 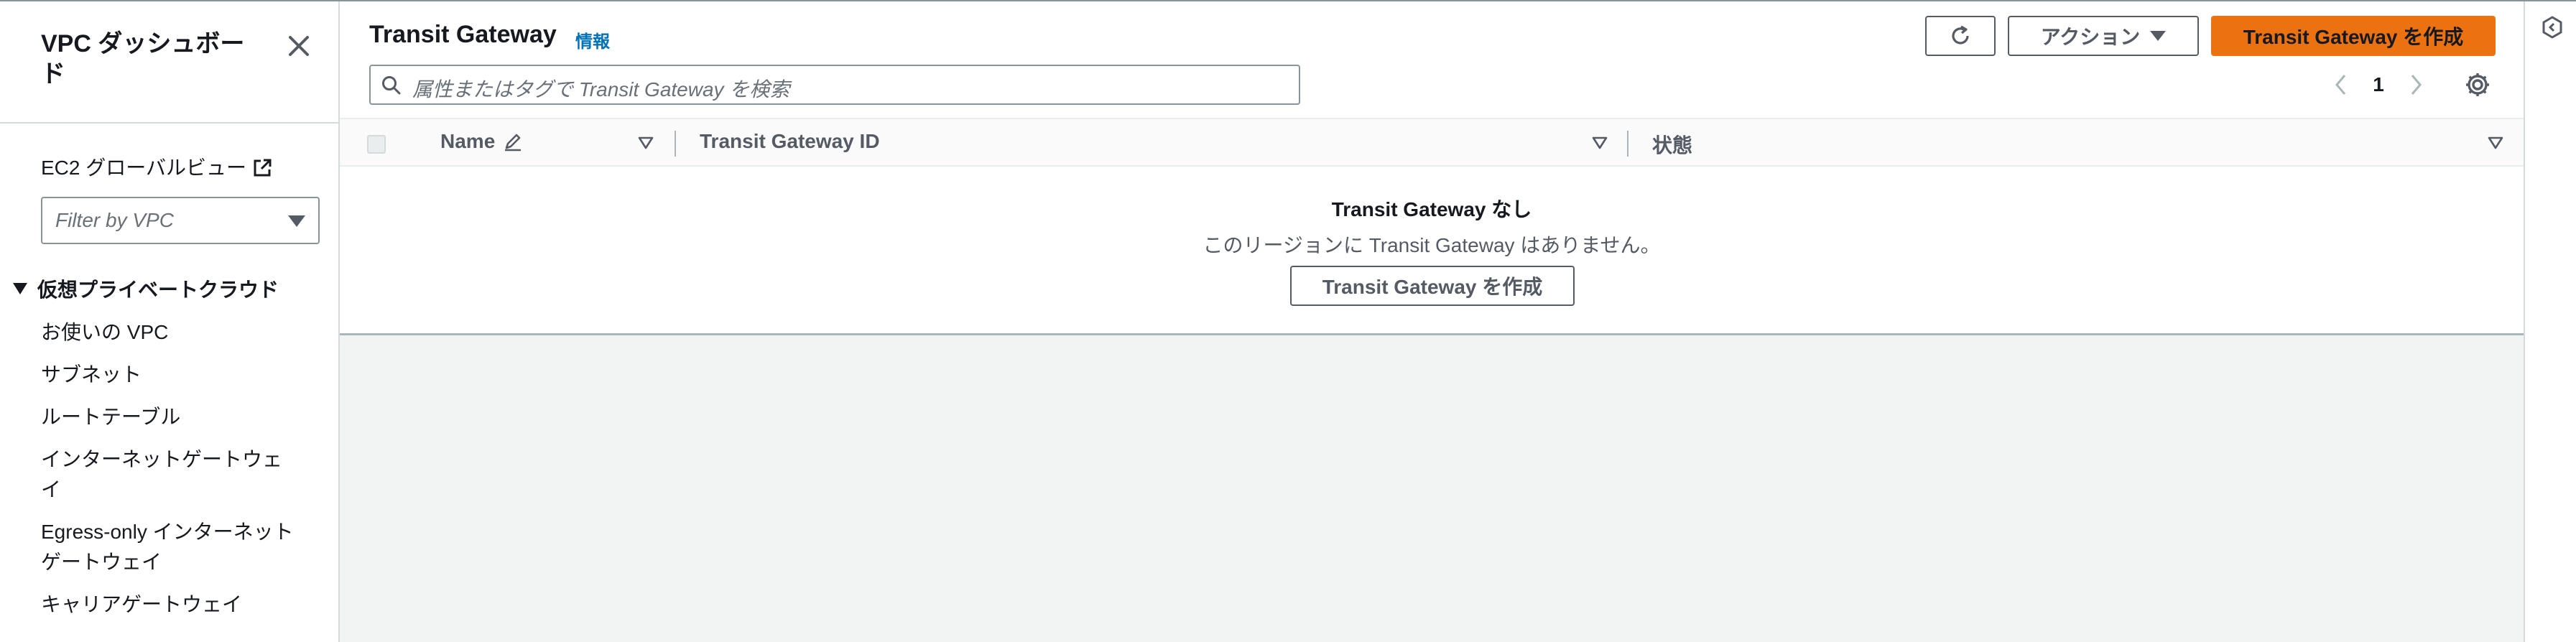 I want to click on refresh-icon, so click(x=1960, y=35).